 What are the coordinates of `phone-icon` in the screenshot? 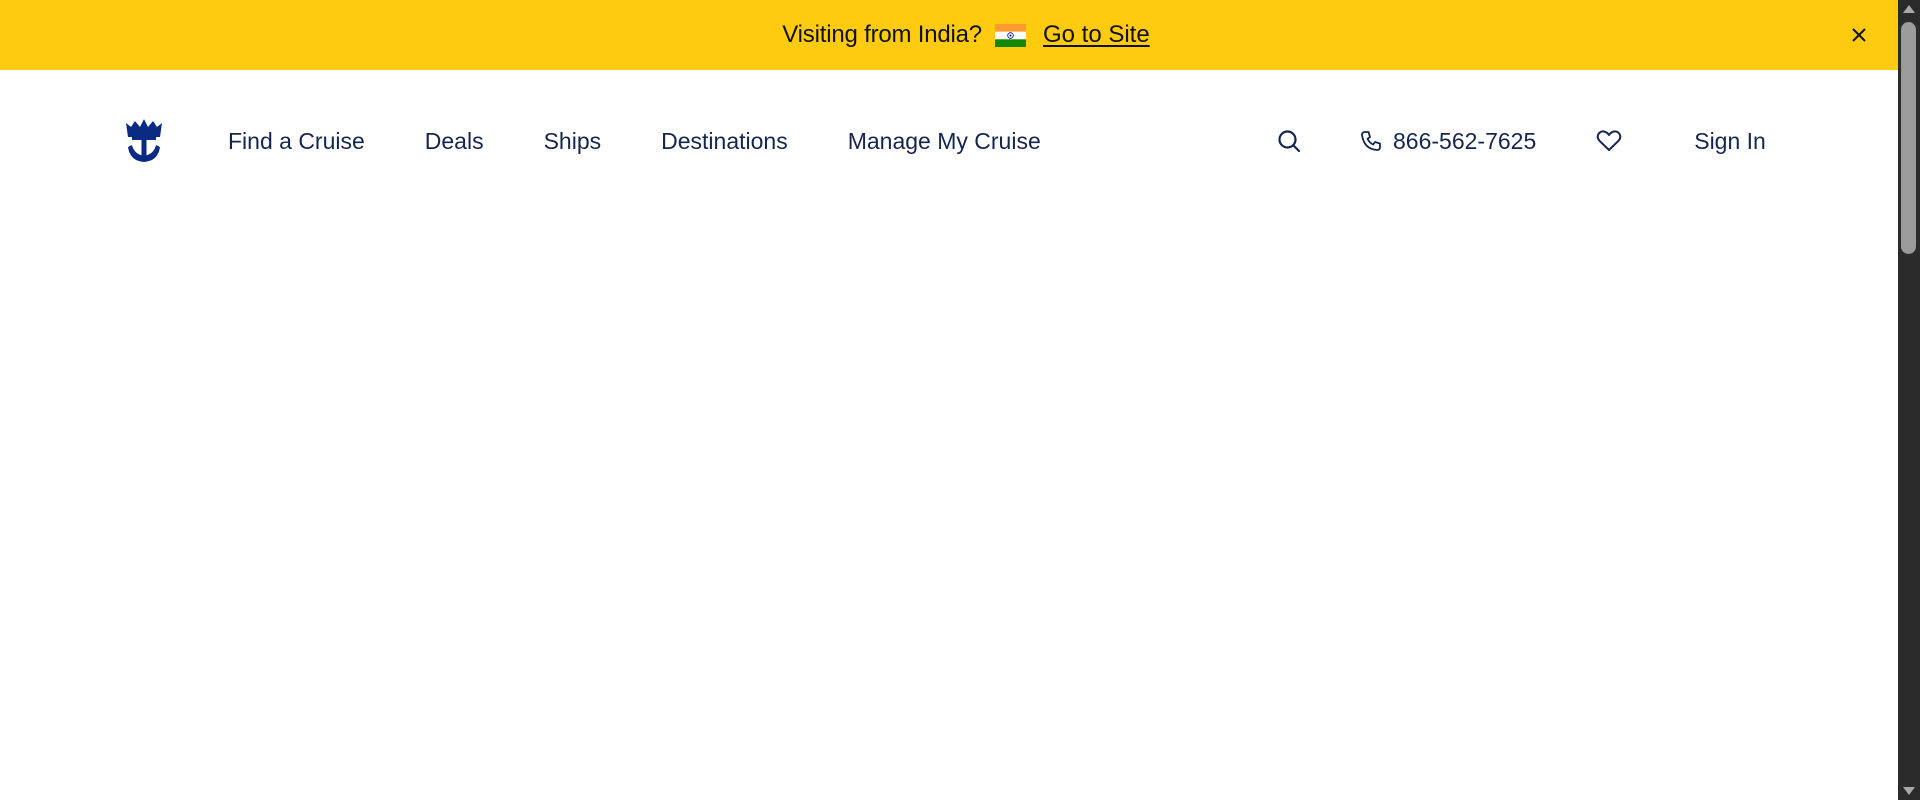 It's located at (1371, 141).